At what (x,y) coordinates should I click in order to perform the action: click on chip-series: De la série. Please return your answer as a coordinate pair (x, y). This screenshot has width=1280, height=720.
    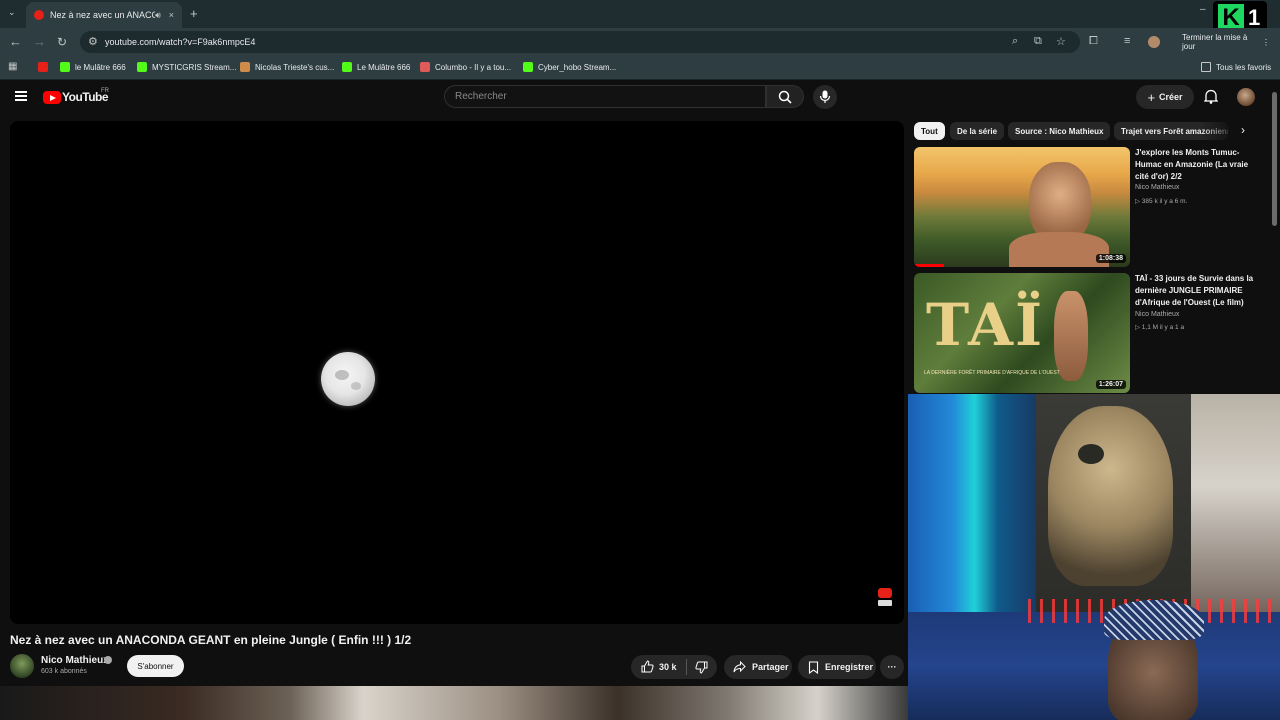
    Looking at the image, I should click on (977, 131).